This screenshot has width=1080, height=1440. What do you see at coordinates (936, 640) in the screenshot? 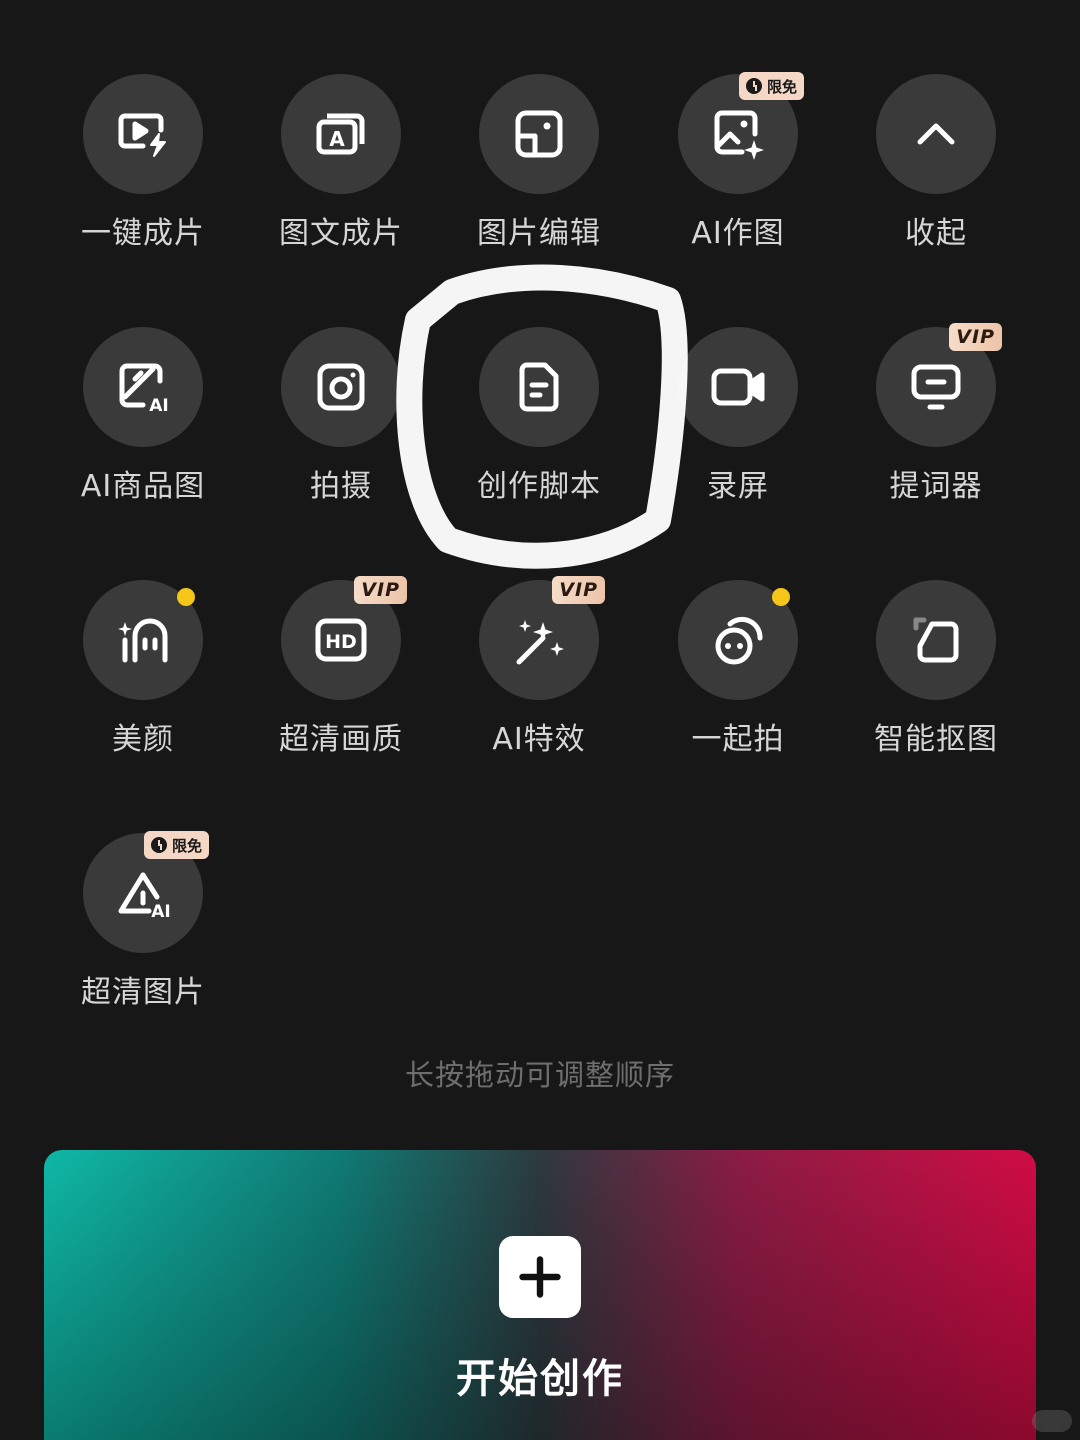
I see `cutout-icon` at bounding box center [936, 640].